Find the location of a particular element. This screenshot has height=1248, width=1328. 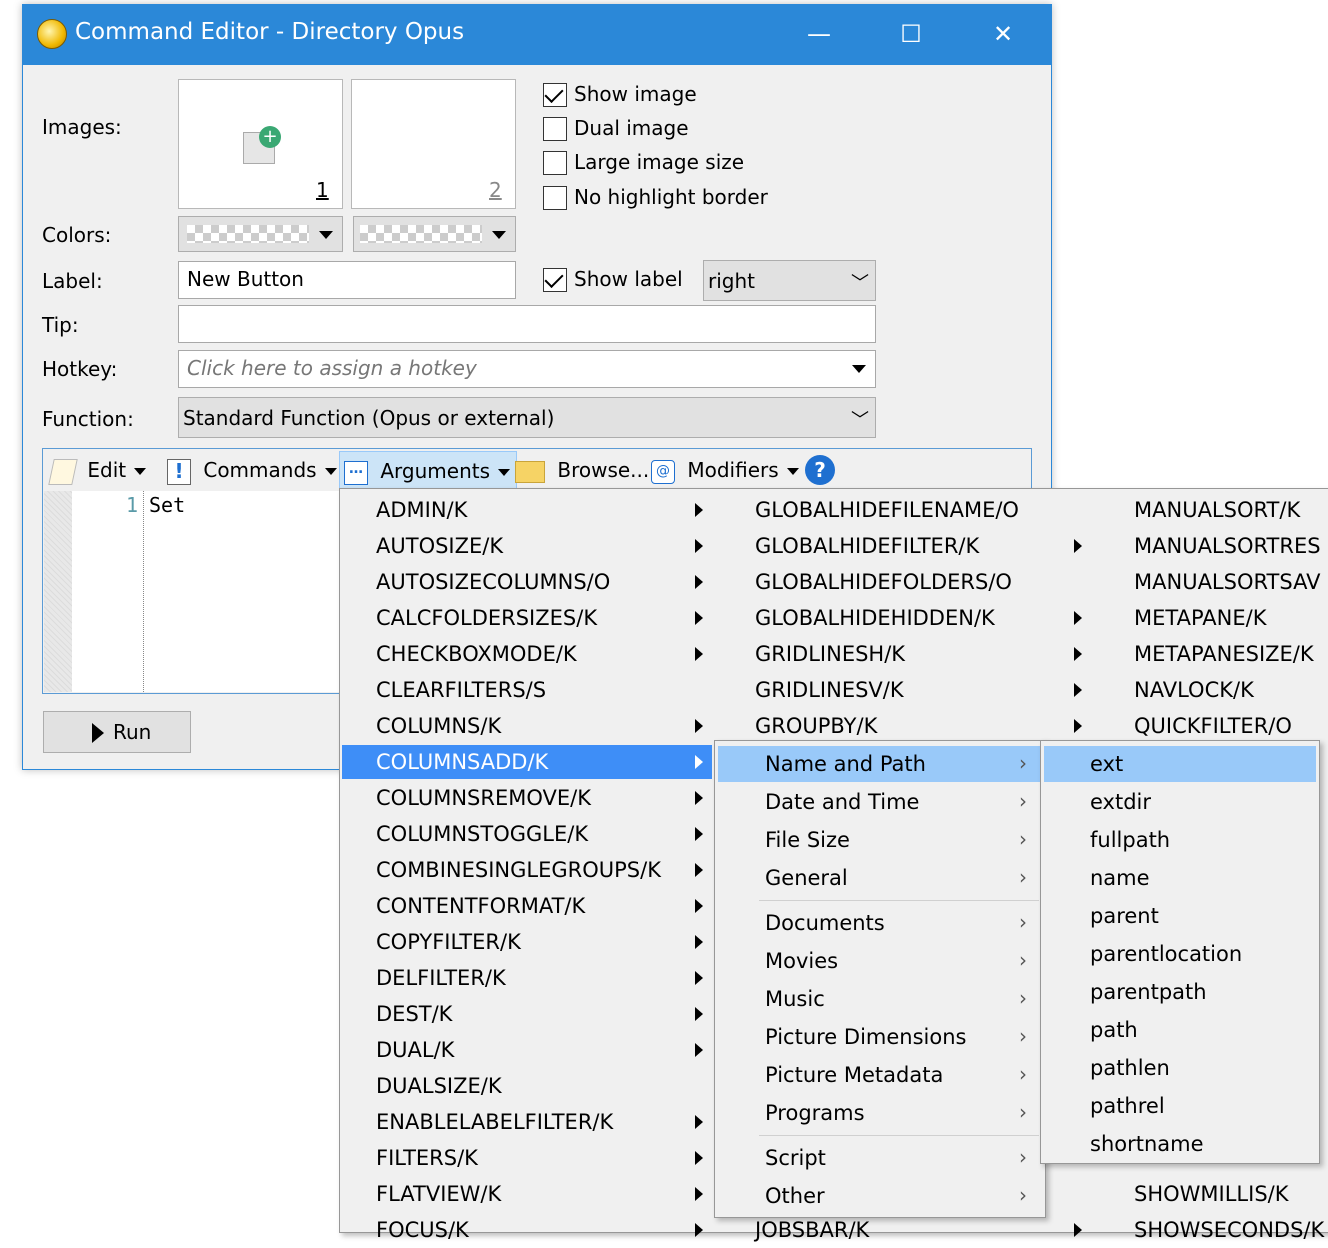

menu-separator is located at coordinates (899, 1135).